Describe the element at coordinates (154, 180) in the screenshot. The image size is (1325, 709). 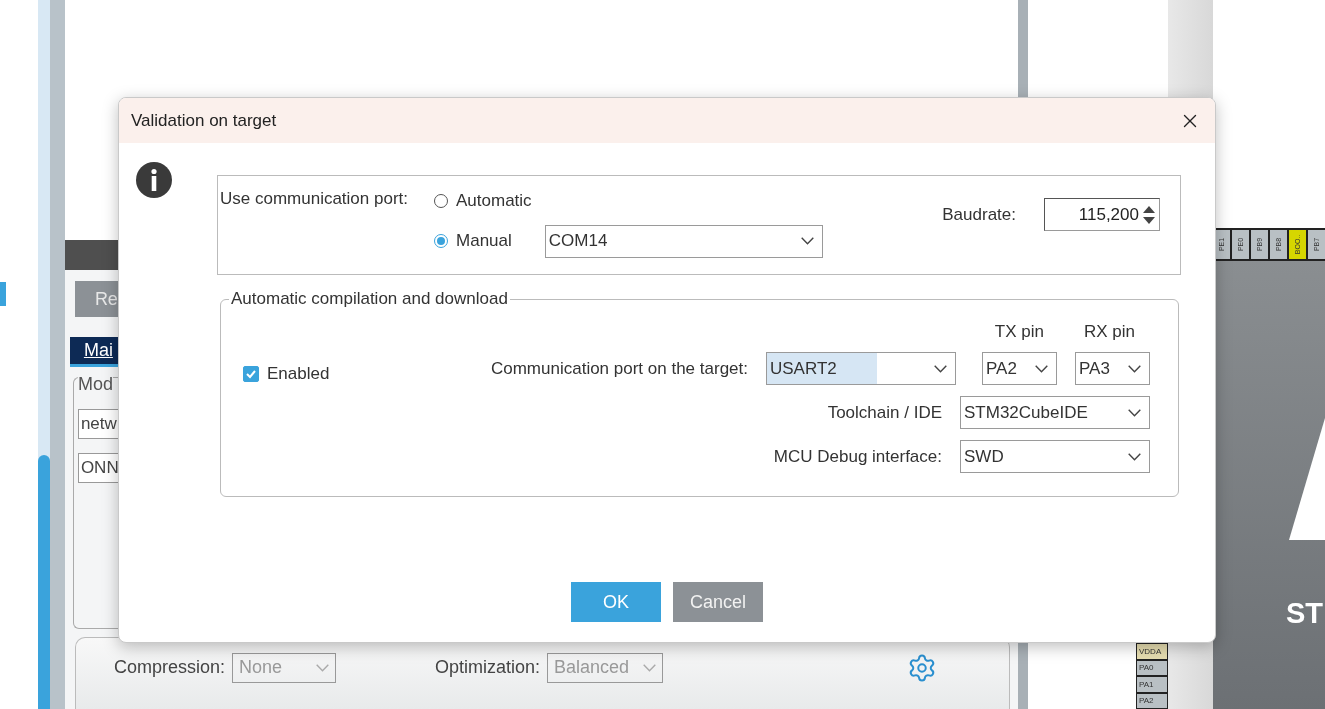
I see `info-icon` at that location.